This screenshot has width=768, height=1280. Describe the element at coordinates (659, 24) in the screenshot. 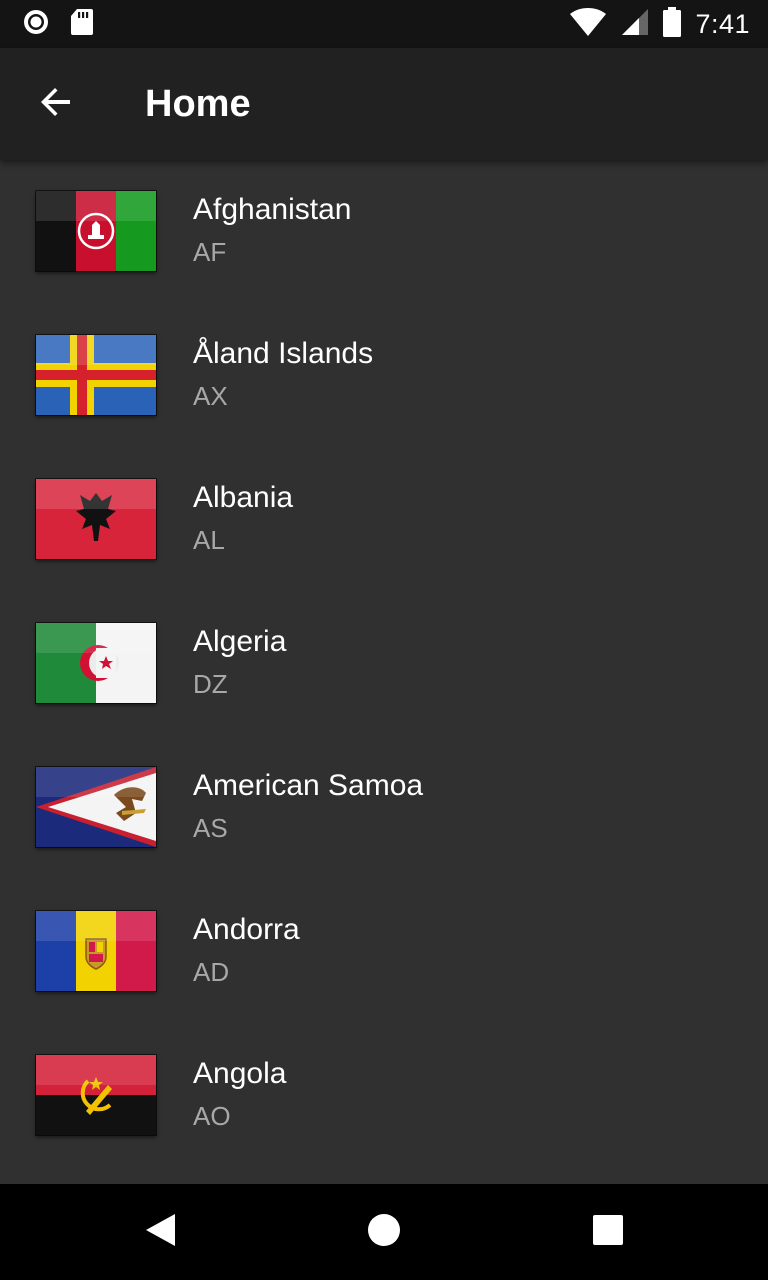

I see `status-right-icons: 7:41` at that location.